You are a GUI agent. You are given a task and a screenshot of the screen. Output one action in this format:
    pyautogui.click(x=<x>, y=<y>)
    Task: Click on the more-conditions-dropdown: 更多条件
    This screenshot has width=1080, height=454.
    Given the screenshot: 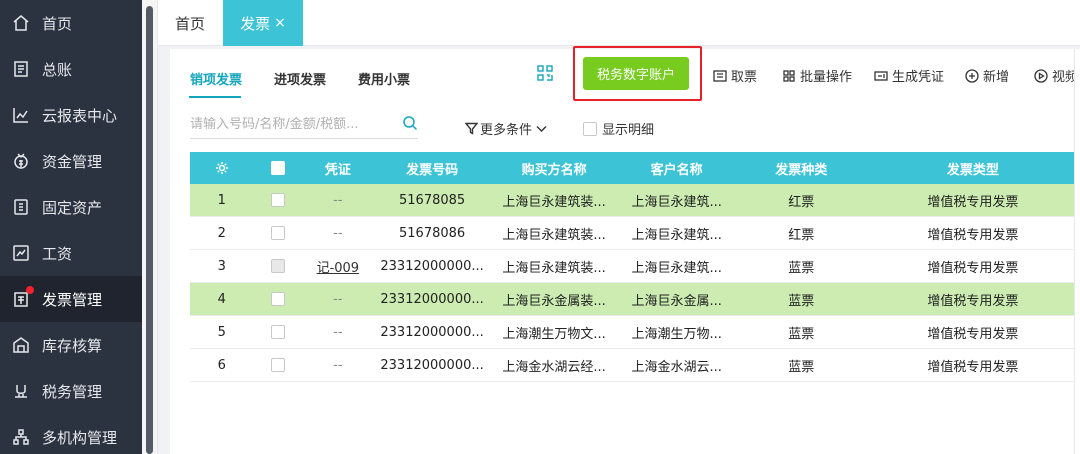 What is the action you would take?
    pyautogui.click(x=507, y=128)
    